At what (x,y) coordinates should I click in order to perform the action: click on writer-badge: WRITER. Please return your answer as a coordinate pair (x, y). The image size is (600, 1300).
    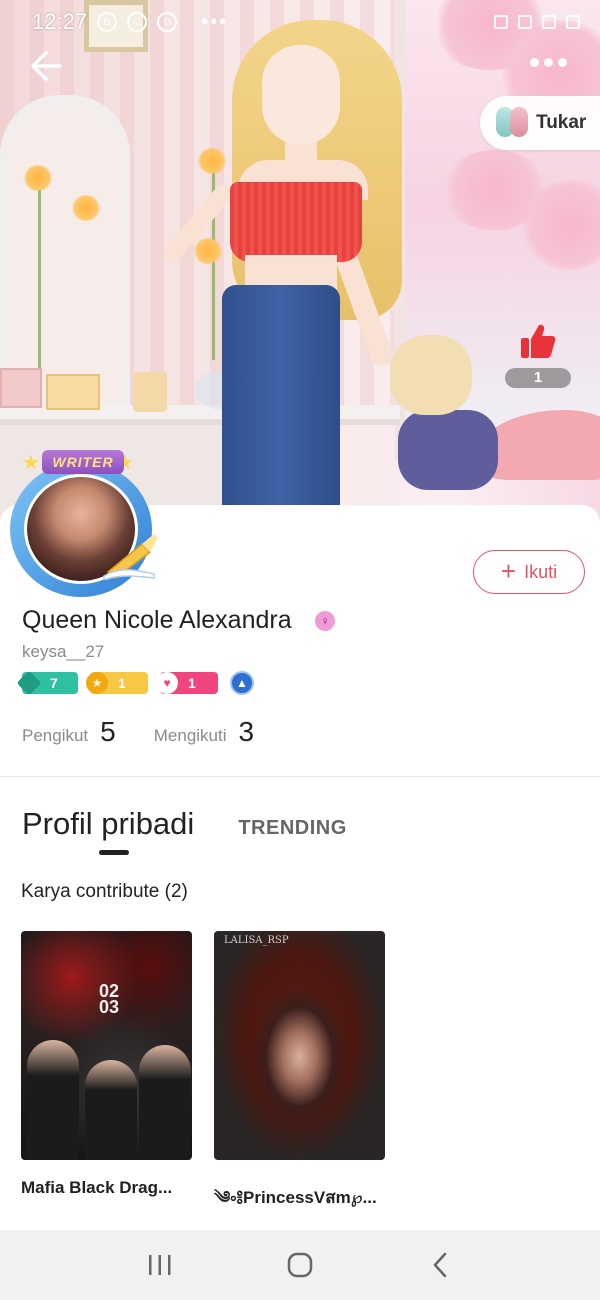
    Looking at the image, I should click on (83, 462).